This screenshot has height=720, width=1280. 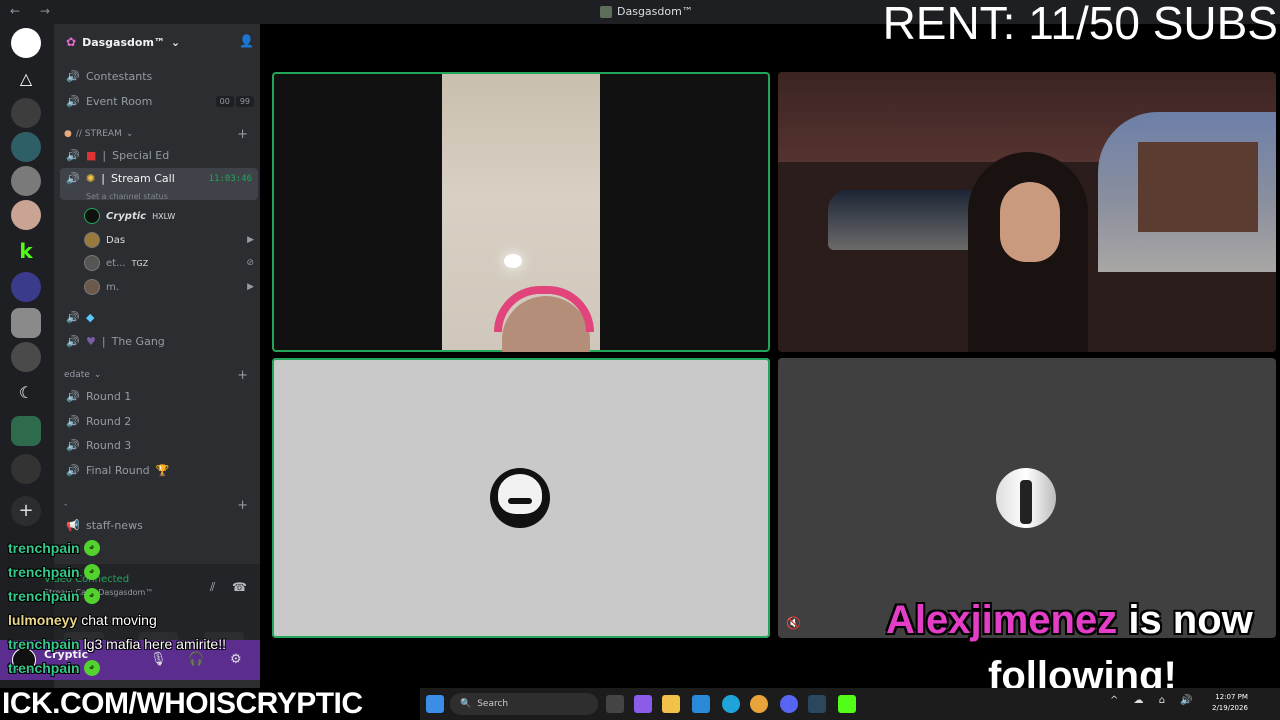 I want to click on category-edate: edate ⌄ +, so click(x=159, y=375).